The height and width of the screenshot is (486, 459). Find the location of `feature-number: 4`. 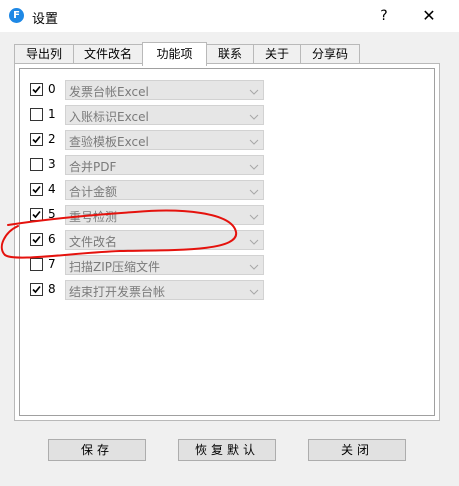

feature-number: 4 is located at coordinates (52, 189).